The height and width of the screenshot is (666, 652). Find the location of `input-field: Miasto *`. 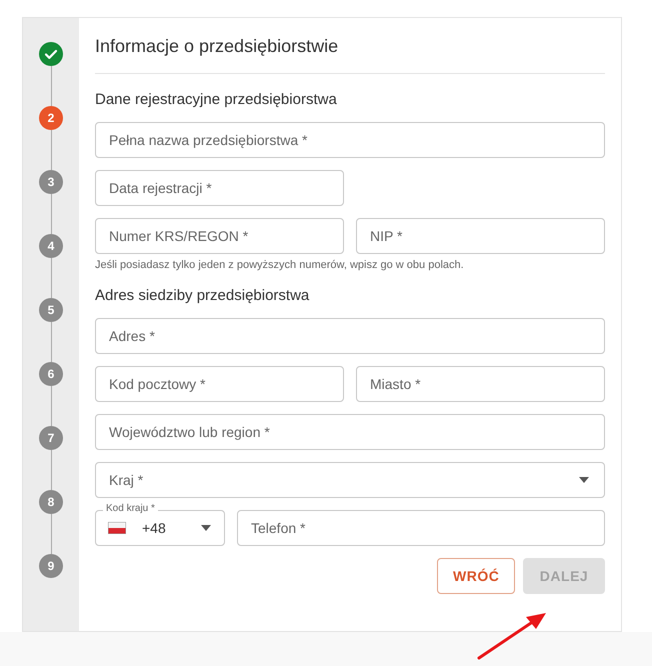

input-field: Miasto * is located at coordinates (480, 384).